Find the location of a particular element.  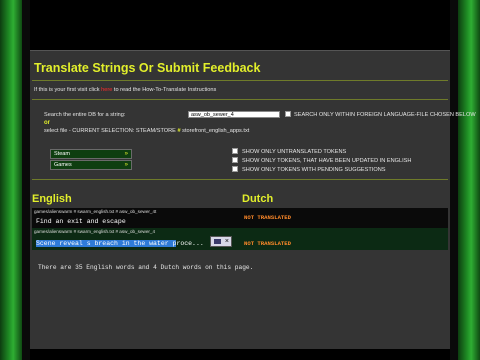

english-text: Find an exit and escape is located at coordinates (81, 221).